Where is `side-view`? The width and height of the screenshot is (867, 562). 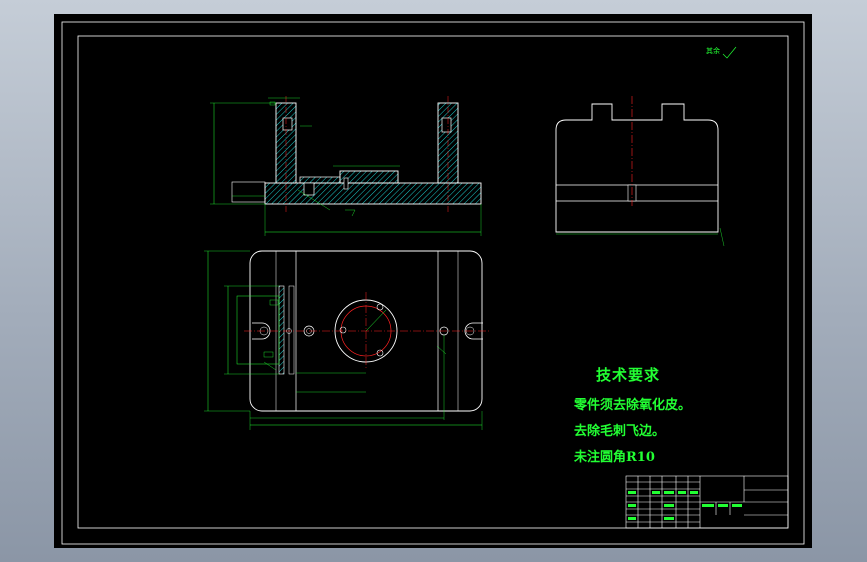 side-view is located at coordinates (640, 171).